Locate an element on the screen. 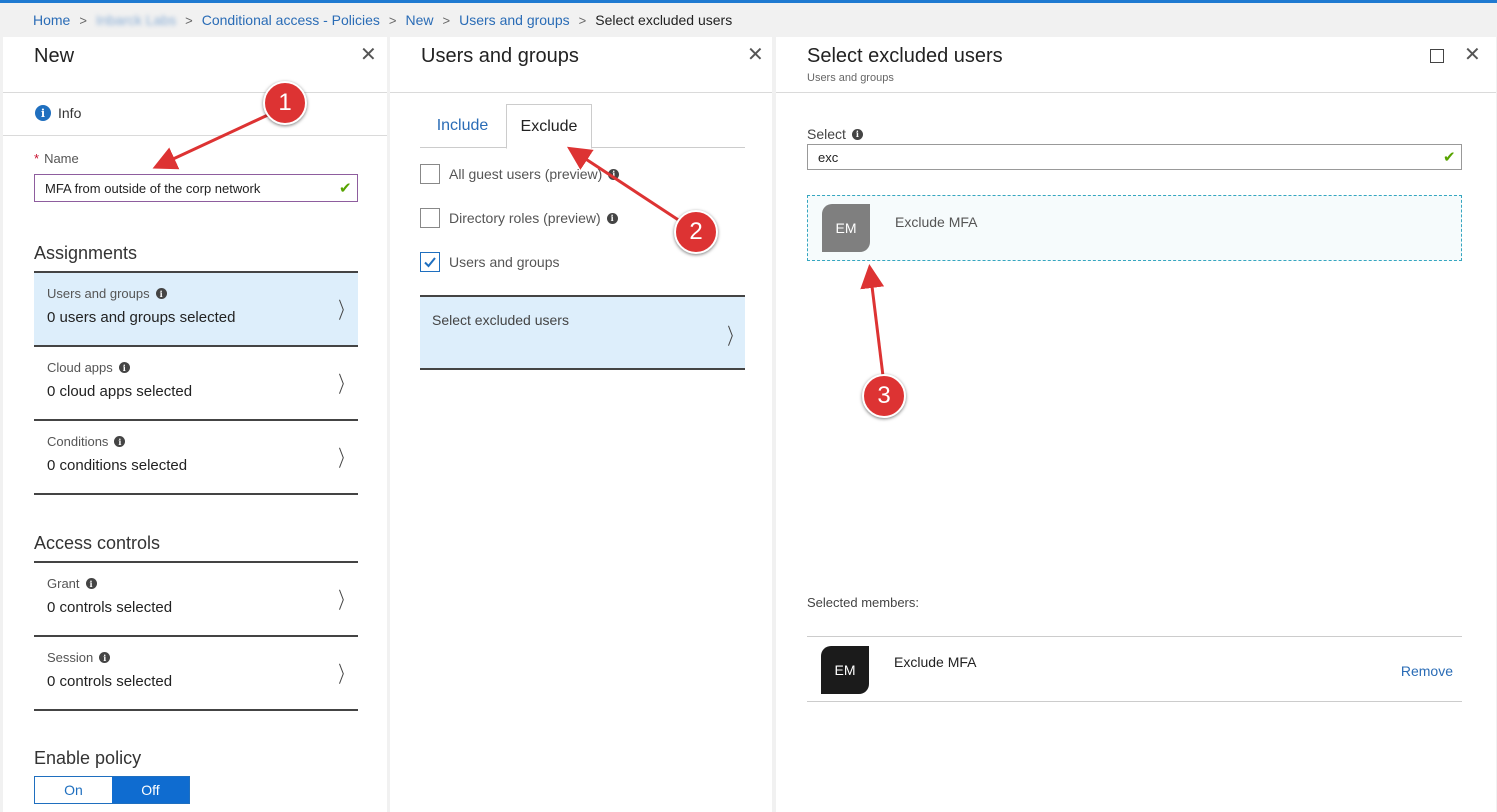 This screenshot has height=812, width=1497. breadcrumb-current: Select excluded users is located at coordinates (664, 20).